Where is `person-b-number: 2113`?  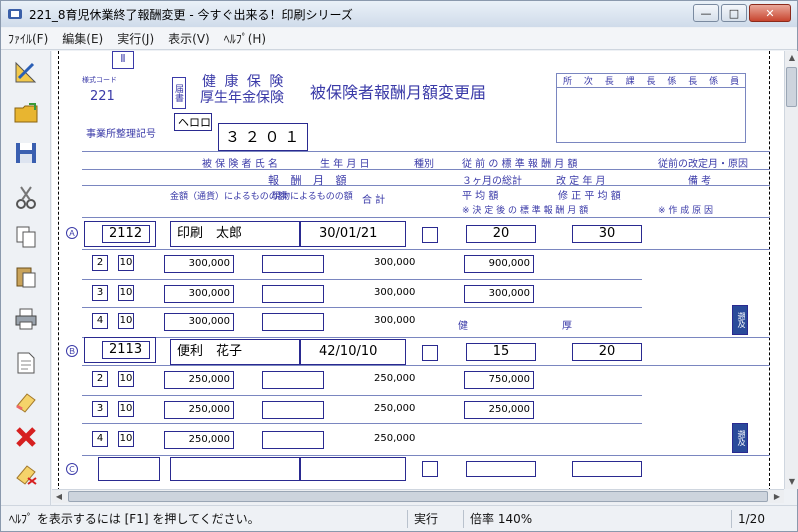
person-b-number: 2113 is located at coordinates (126, 350).